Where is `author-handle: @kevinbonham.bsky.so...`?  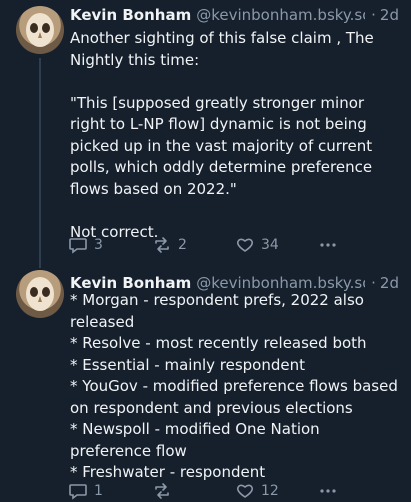 author-handle: @kevinbonham.bsky.so... is located at coordinates (280, 15).